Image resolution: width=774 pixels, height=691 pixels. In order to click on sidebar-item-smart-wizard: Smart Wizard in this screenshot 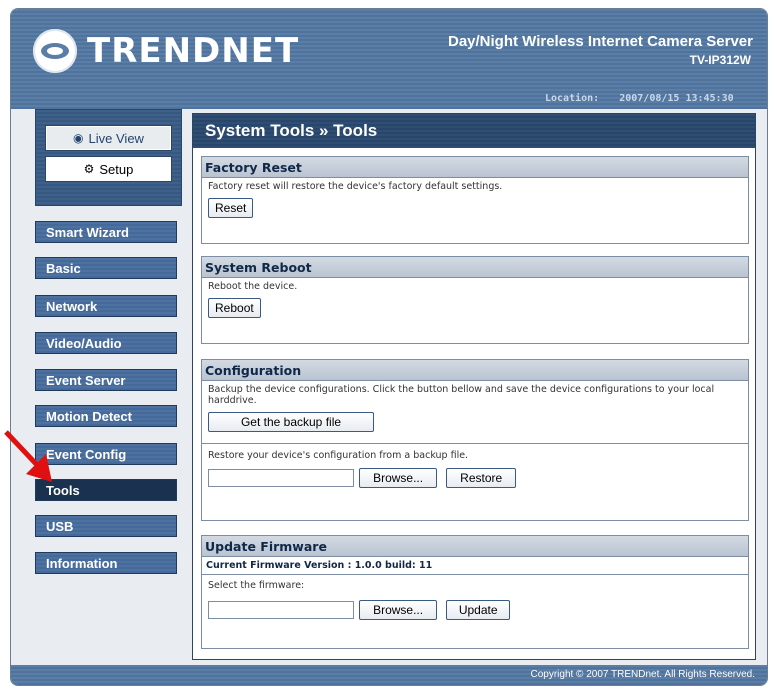, I will do `click(106, 232)`.